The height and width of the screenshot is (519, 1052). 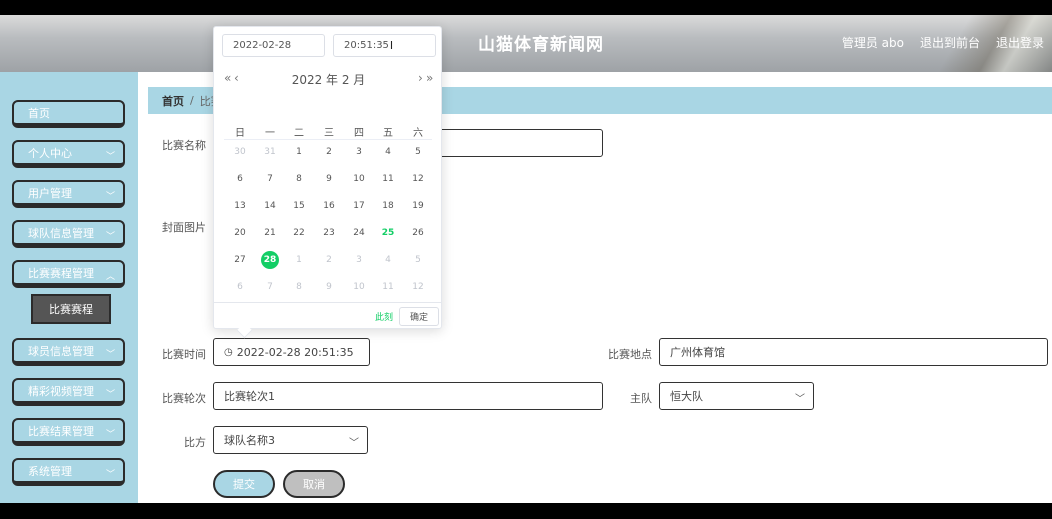 I want to click on picker-time-input: 20:51:35 I, so click(x=384, y=45).